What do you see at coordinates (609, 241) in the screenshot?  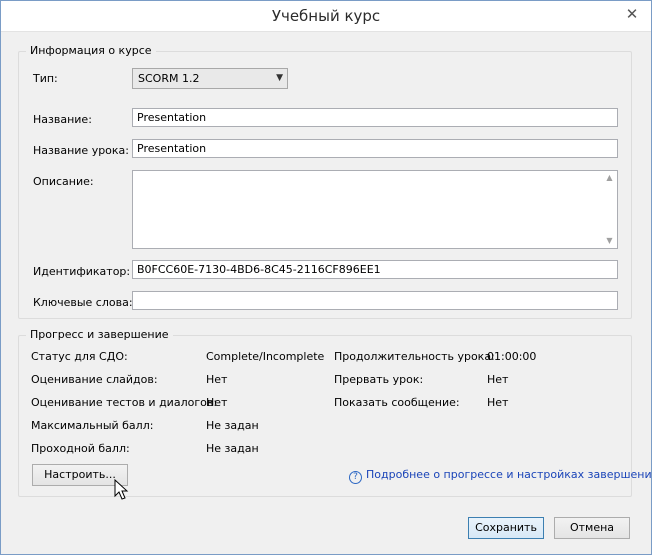 I see `scroll-down-icon: ▼` at bounding box center [609, 241].